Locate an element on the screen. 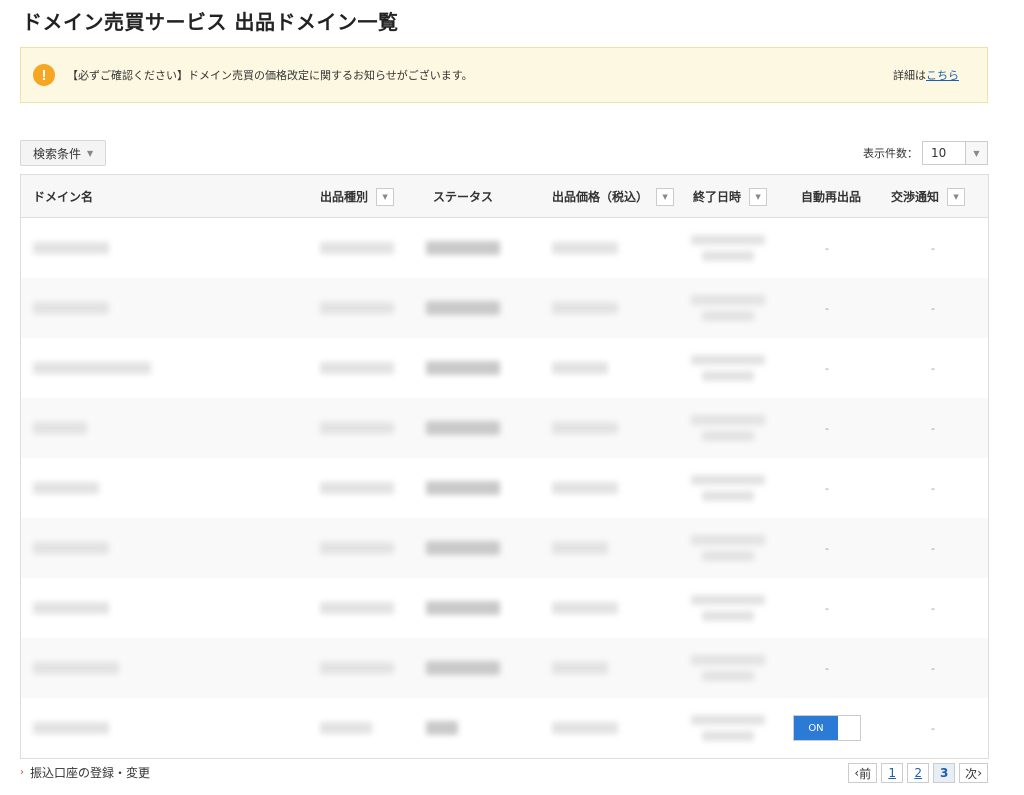 The height and width of the screenshot is (795, 1024). prev-page-button: ‹ 前 is located at coordinates (863, 773).